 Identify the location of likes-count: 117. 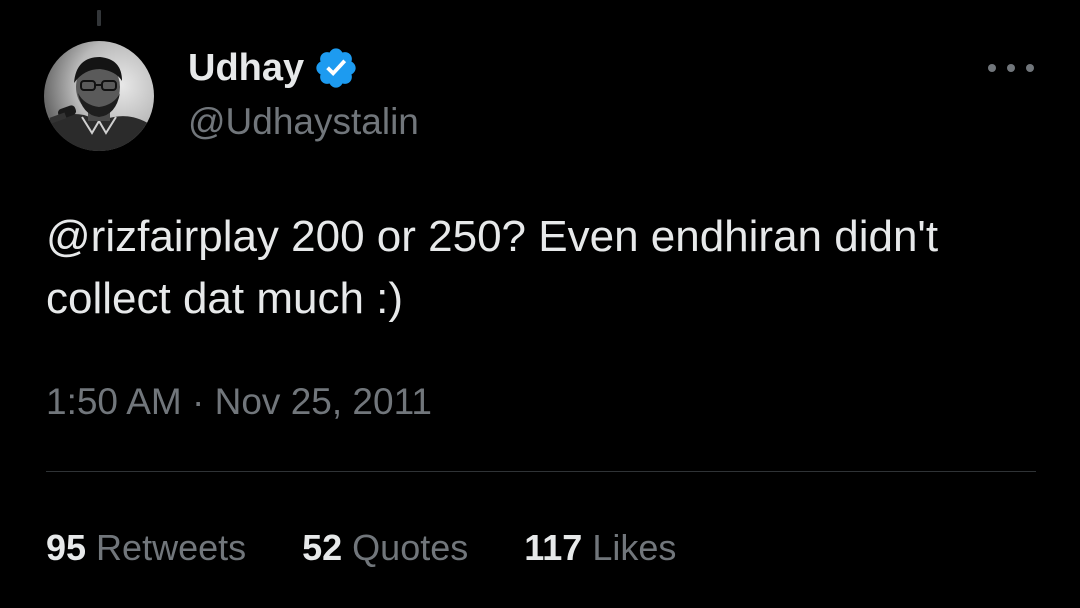
(553, 547).